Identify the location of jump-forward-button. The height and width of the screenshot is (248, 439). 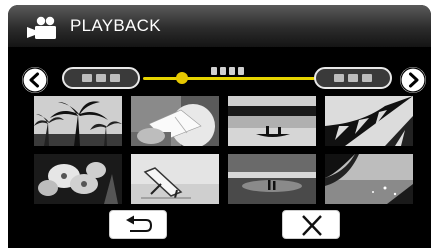
(353, 78).